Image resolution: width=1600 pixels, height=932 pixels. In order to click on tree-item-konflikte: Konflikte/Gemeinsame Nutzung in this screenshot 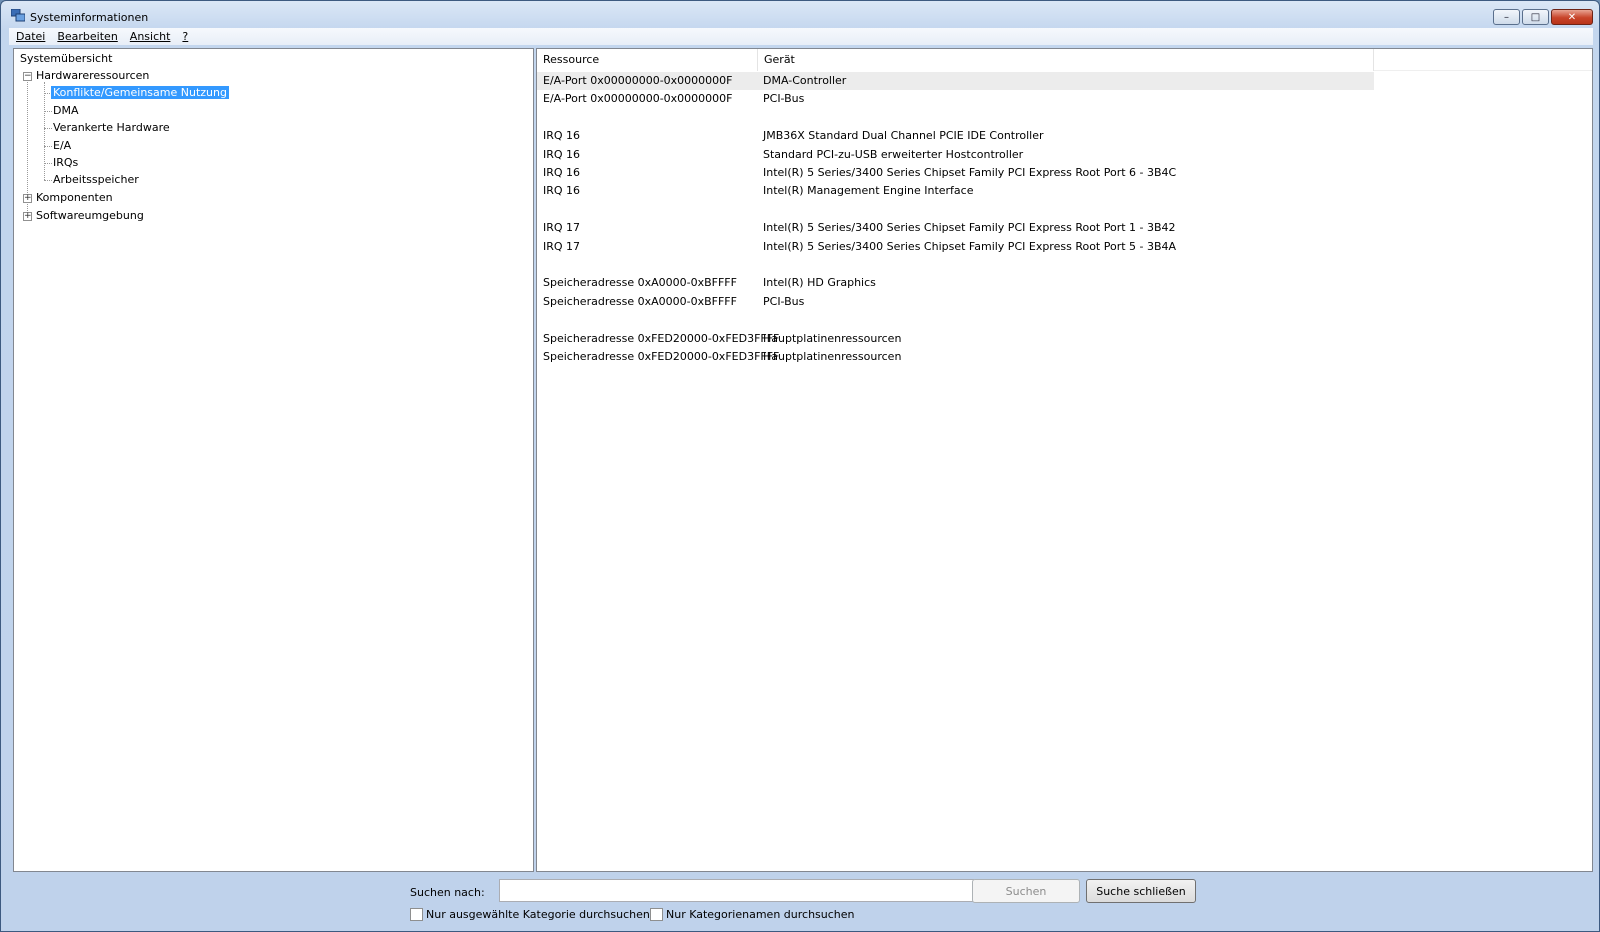, I will do `click(140, 93)`.